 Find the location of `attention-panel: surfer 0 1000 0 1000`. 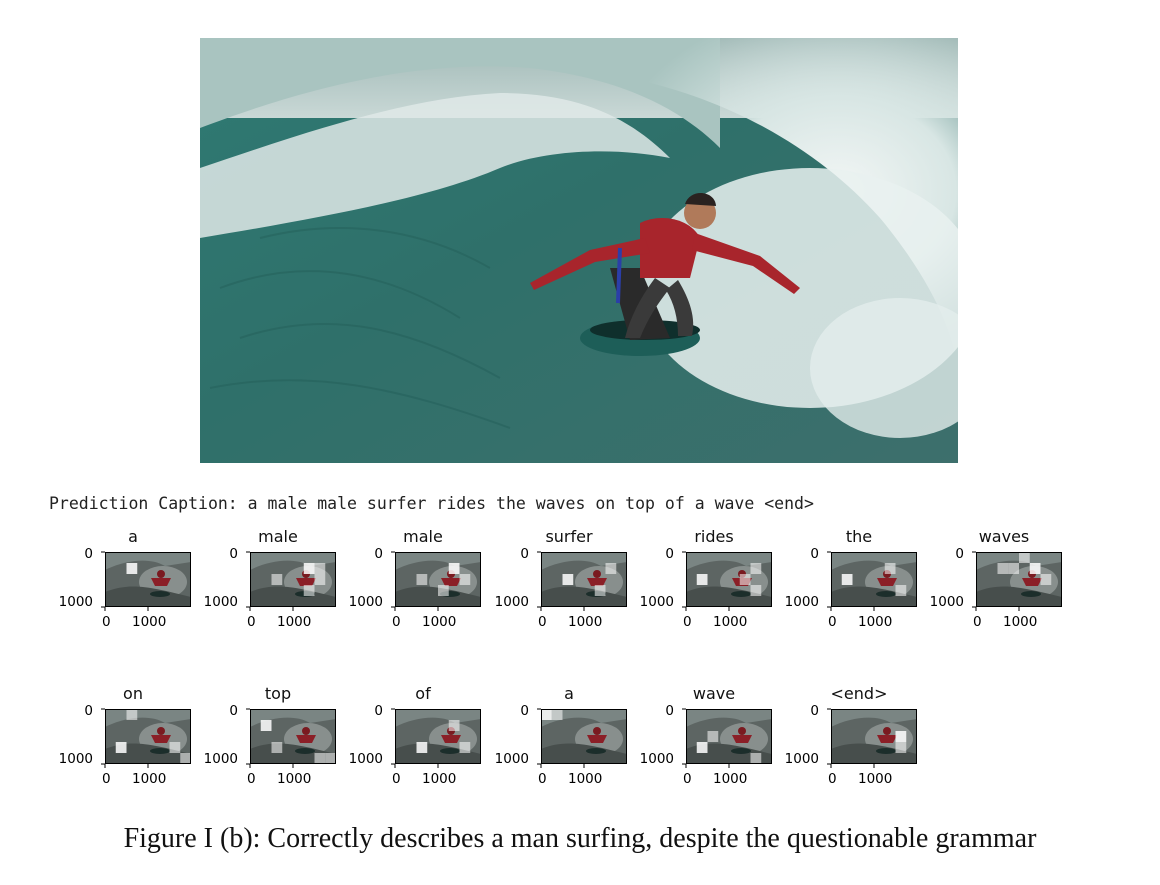

attention-panel: surfer 0 1000 0 1000 is located at coordinates (556, 592).